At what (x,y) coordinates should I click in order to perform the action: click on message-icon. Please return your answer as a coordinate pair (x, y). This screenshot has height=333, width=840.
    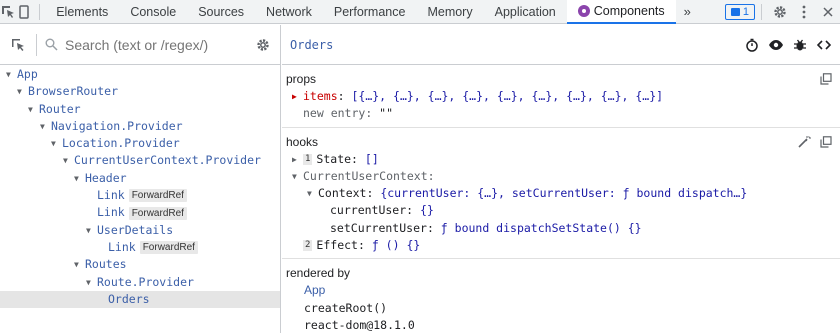
    Looking at the image, I should click on (735, 11).